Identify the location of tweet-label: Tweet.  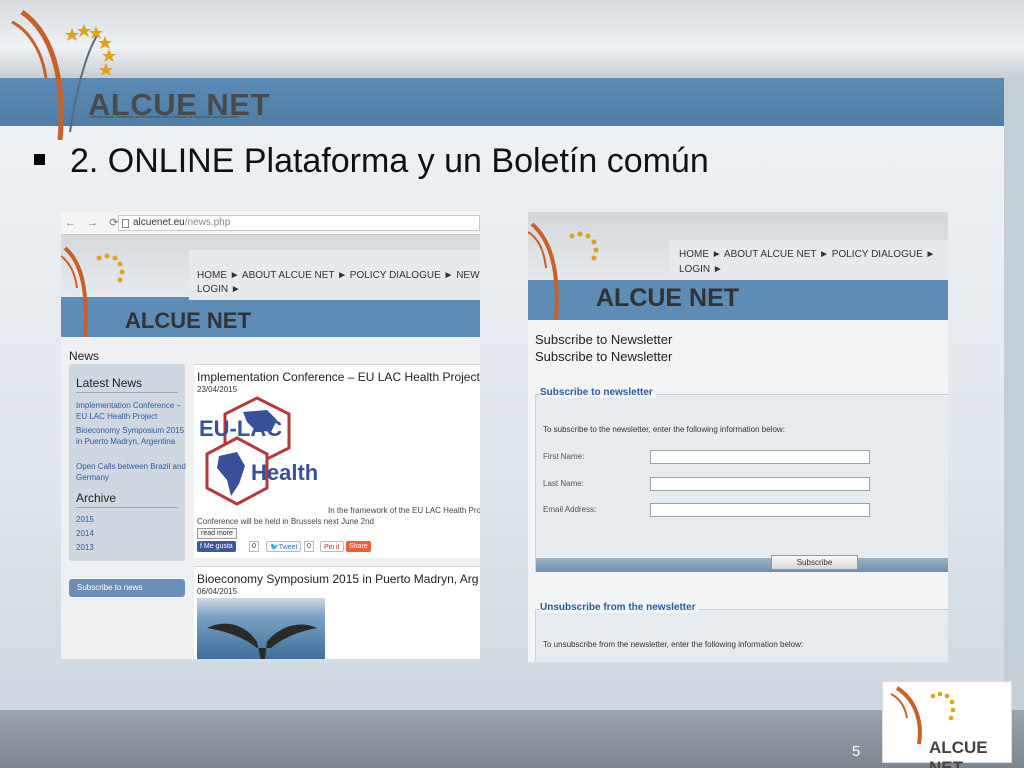
(288, 547).